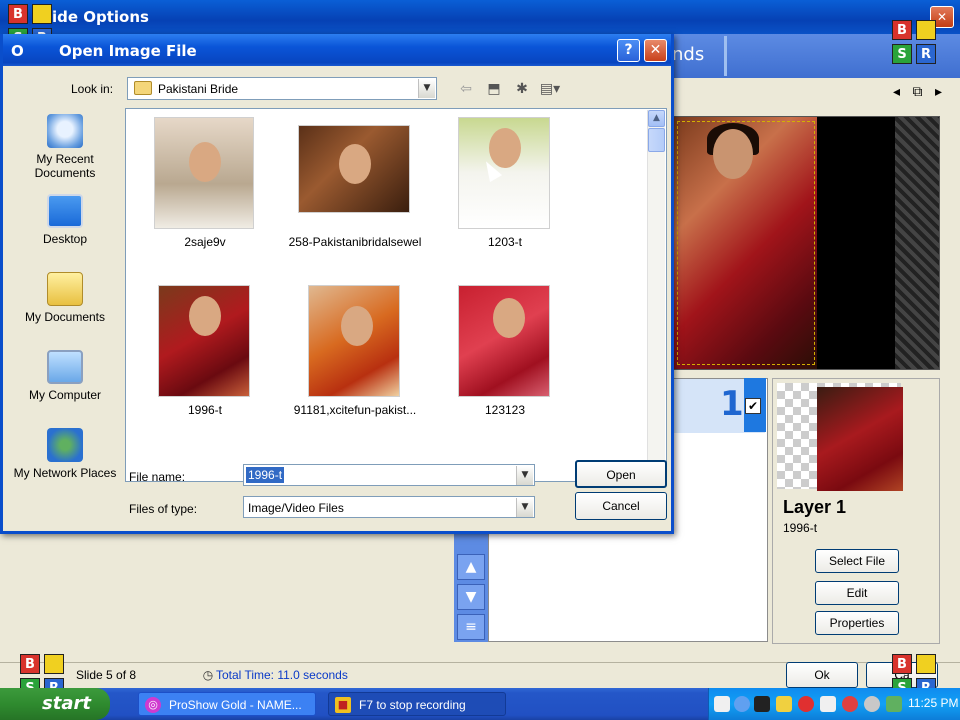 The height and width of the screenshot is (720, 960). What do you see at coordinates (742, 704) in the screenshot?
I see `tray-network-icon` at bounding box center [742, 704].